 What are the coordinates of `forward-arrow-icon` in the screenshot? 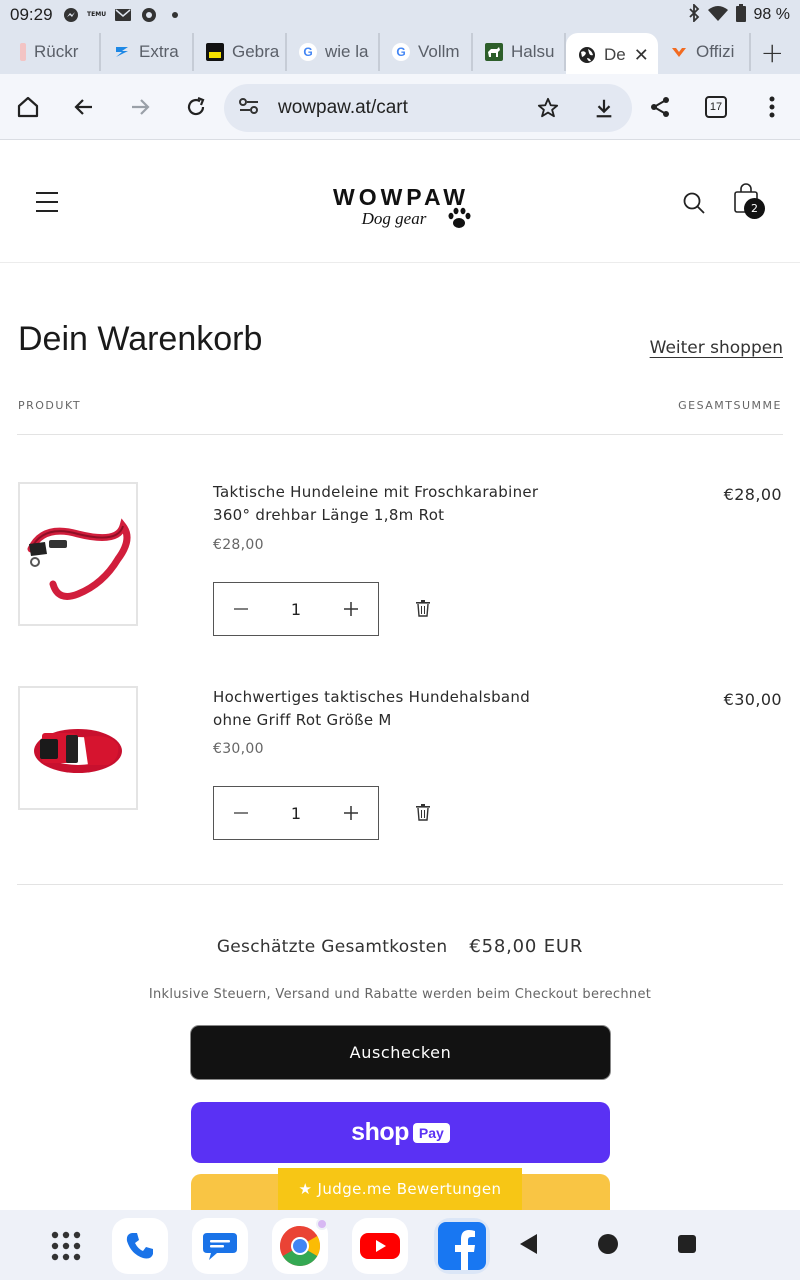 It's located at (140, 107).